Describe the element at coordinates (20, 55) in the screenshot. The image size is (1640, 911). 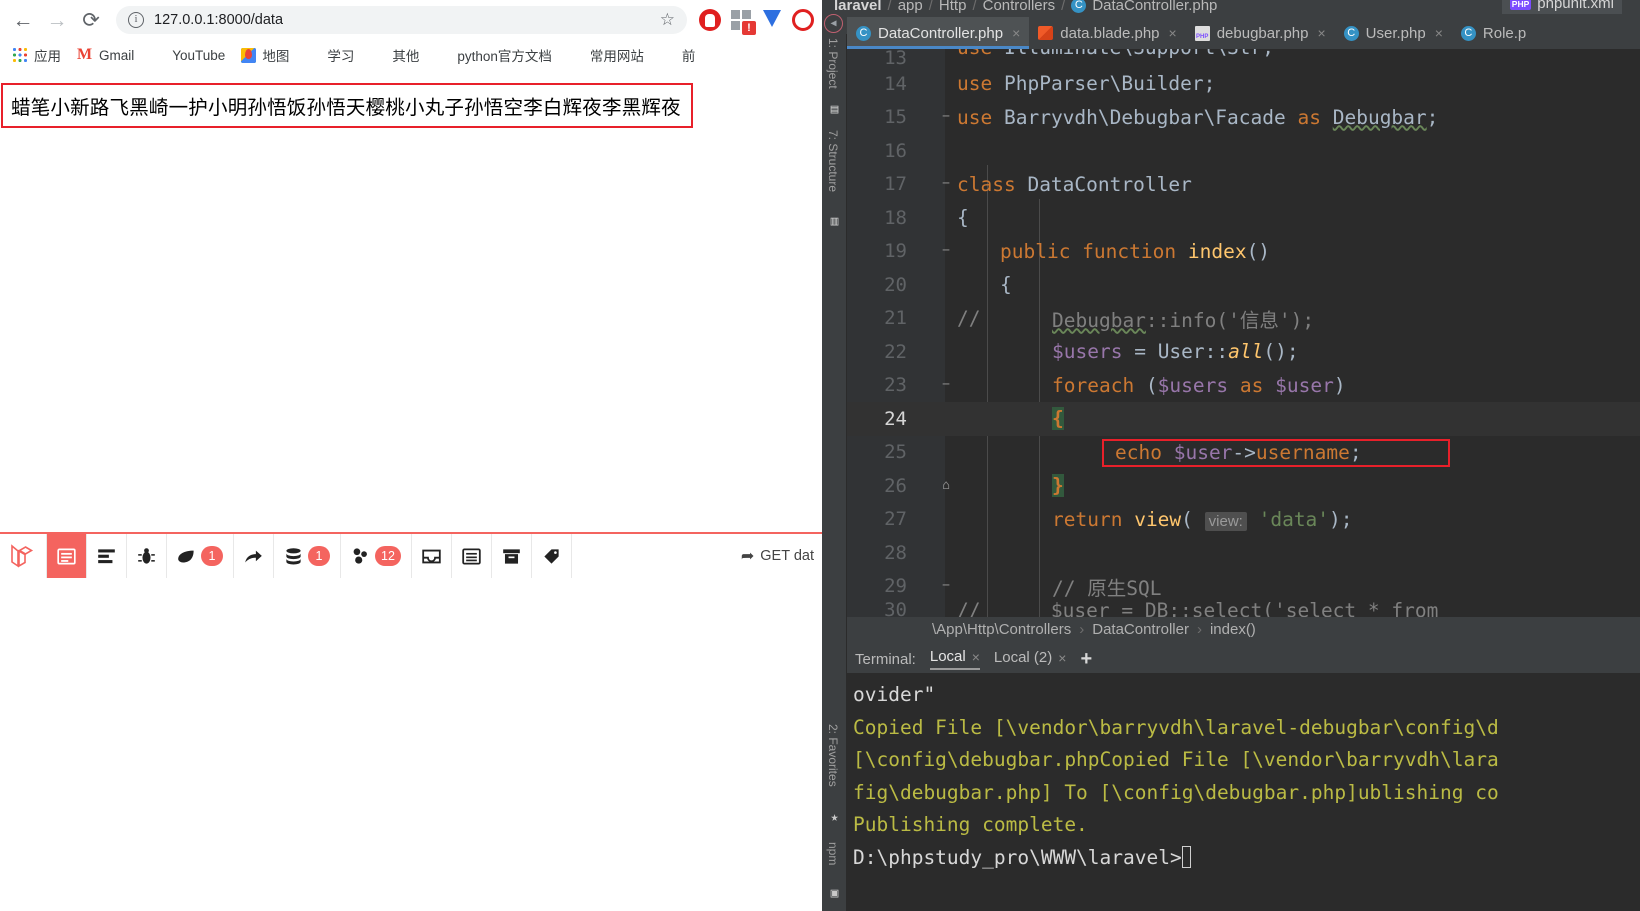
I see `apps-grid-icon` at that location.